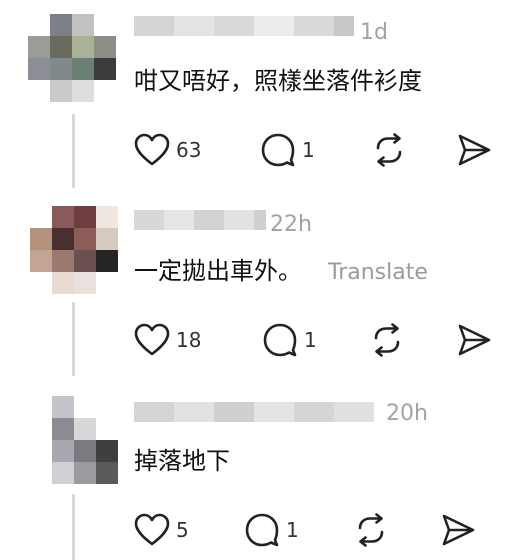  I want to click on like-button: 18, so click(167, 340).